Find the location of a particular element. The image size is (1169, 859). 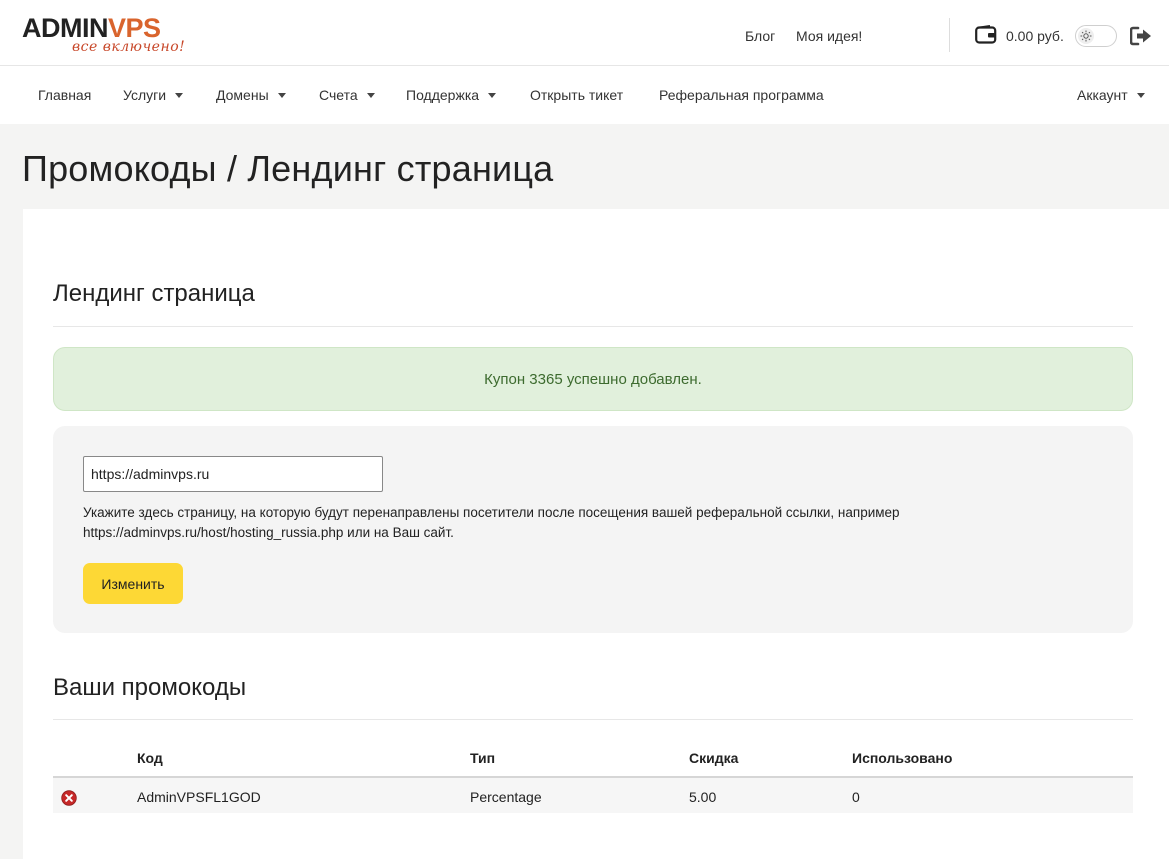

nav-item-label: Реферальная программа is located at coordinates (741, 95).